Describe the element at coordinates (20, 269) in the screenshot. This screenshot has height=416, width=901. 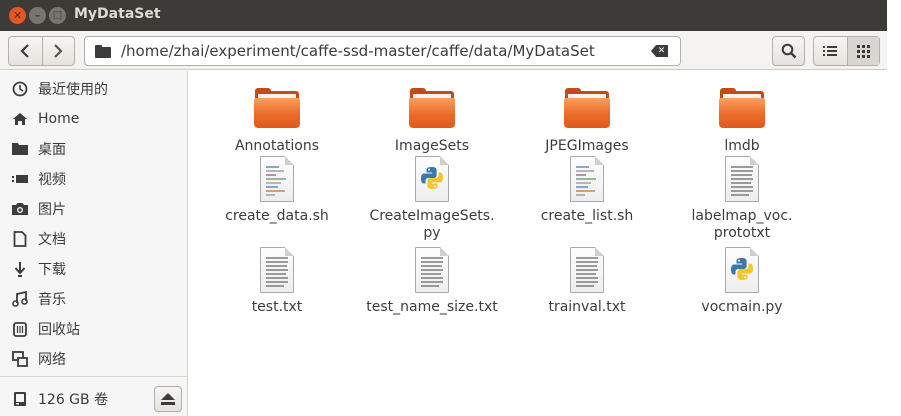
I see `download-icon` at that location.